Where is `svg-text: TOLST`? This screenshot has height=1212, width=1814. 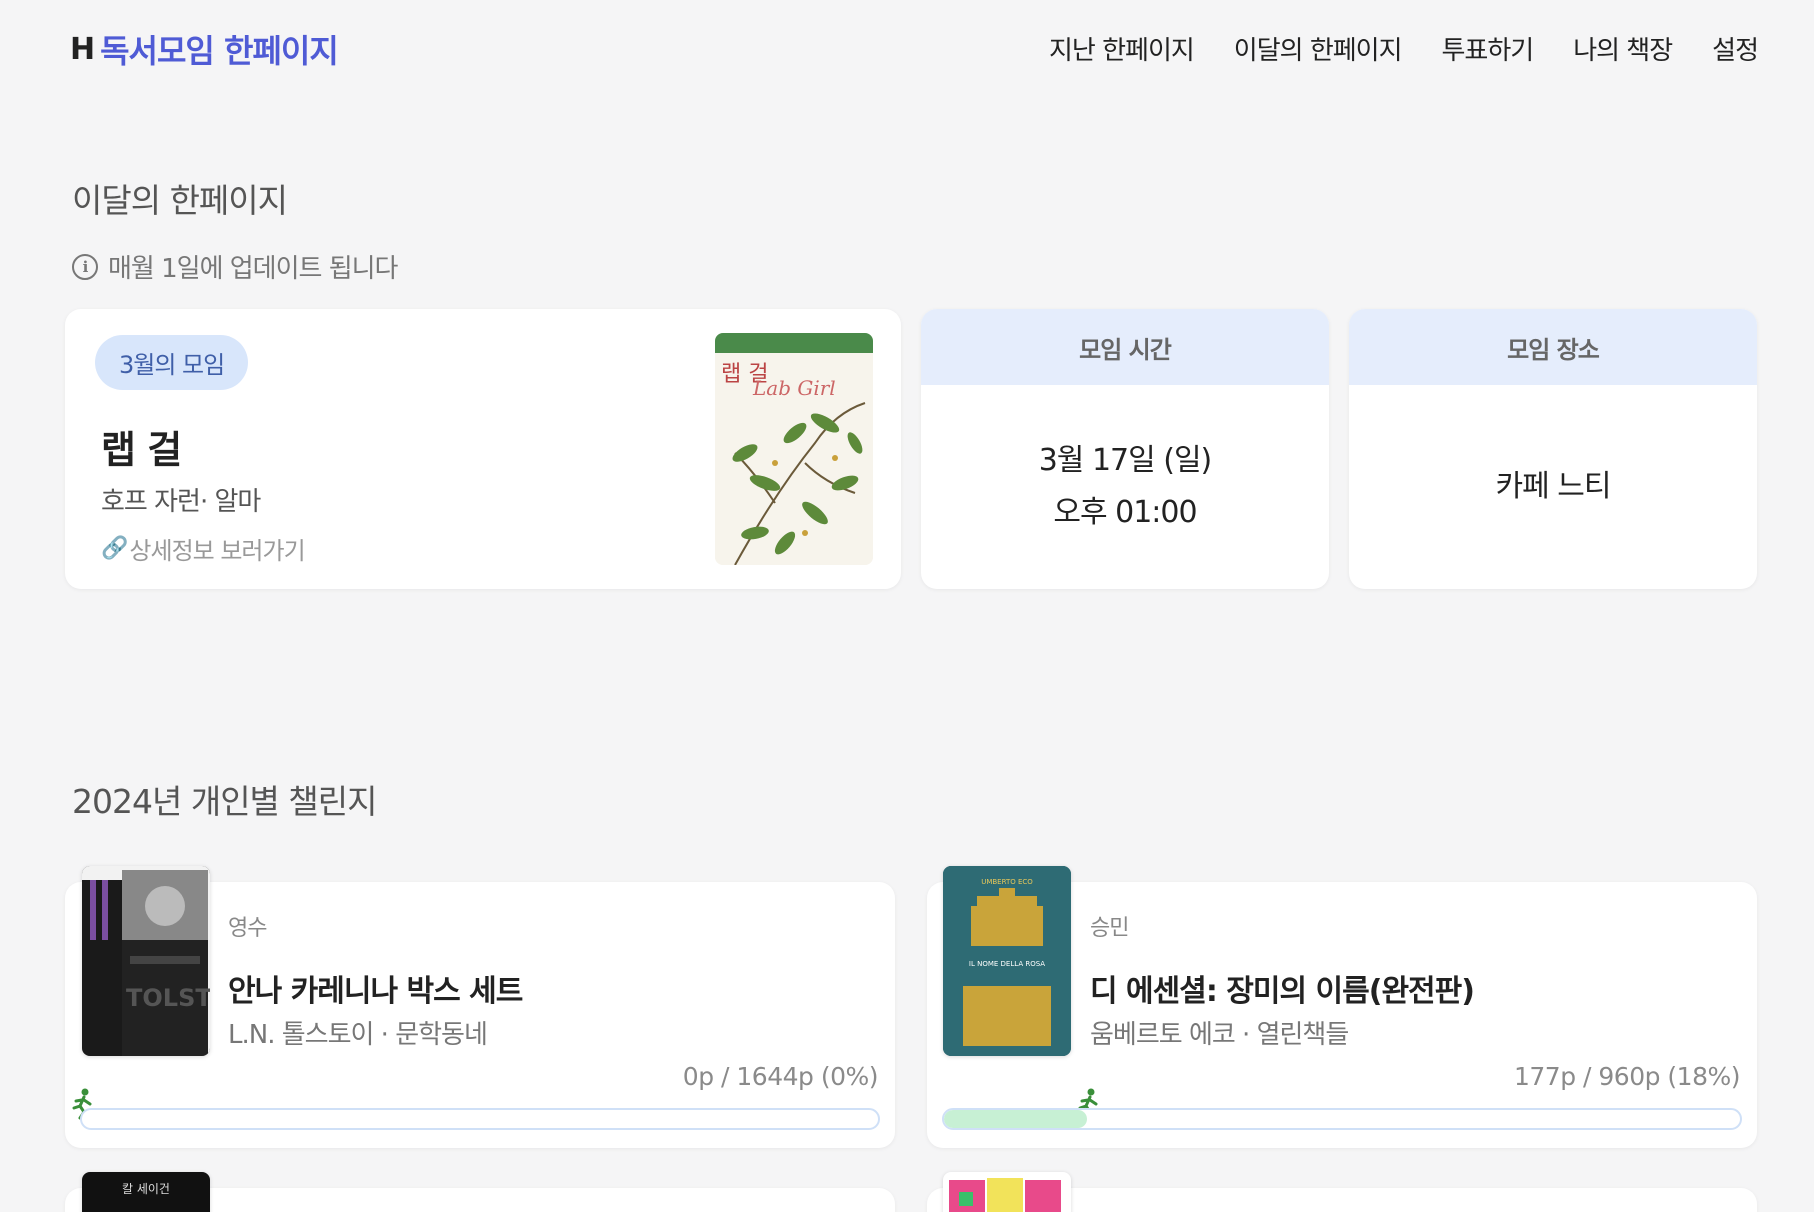 svg-text: TOLST is located at coordinates (168, 998).